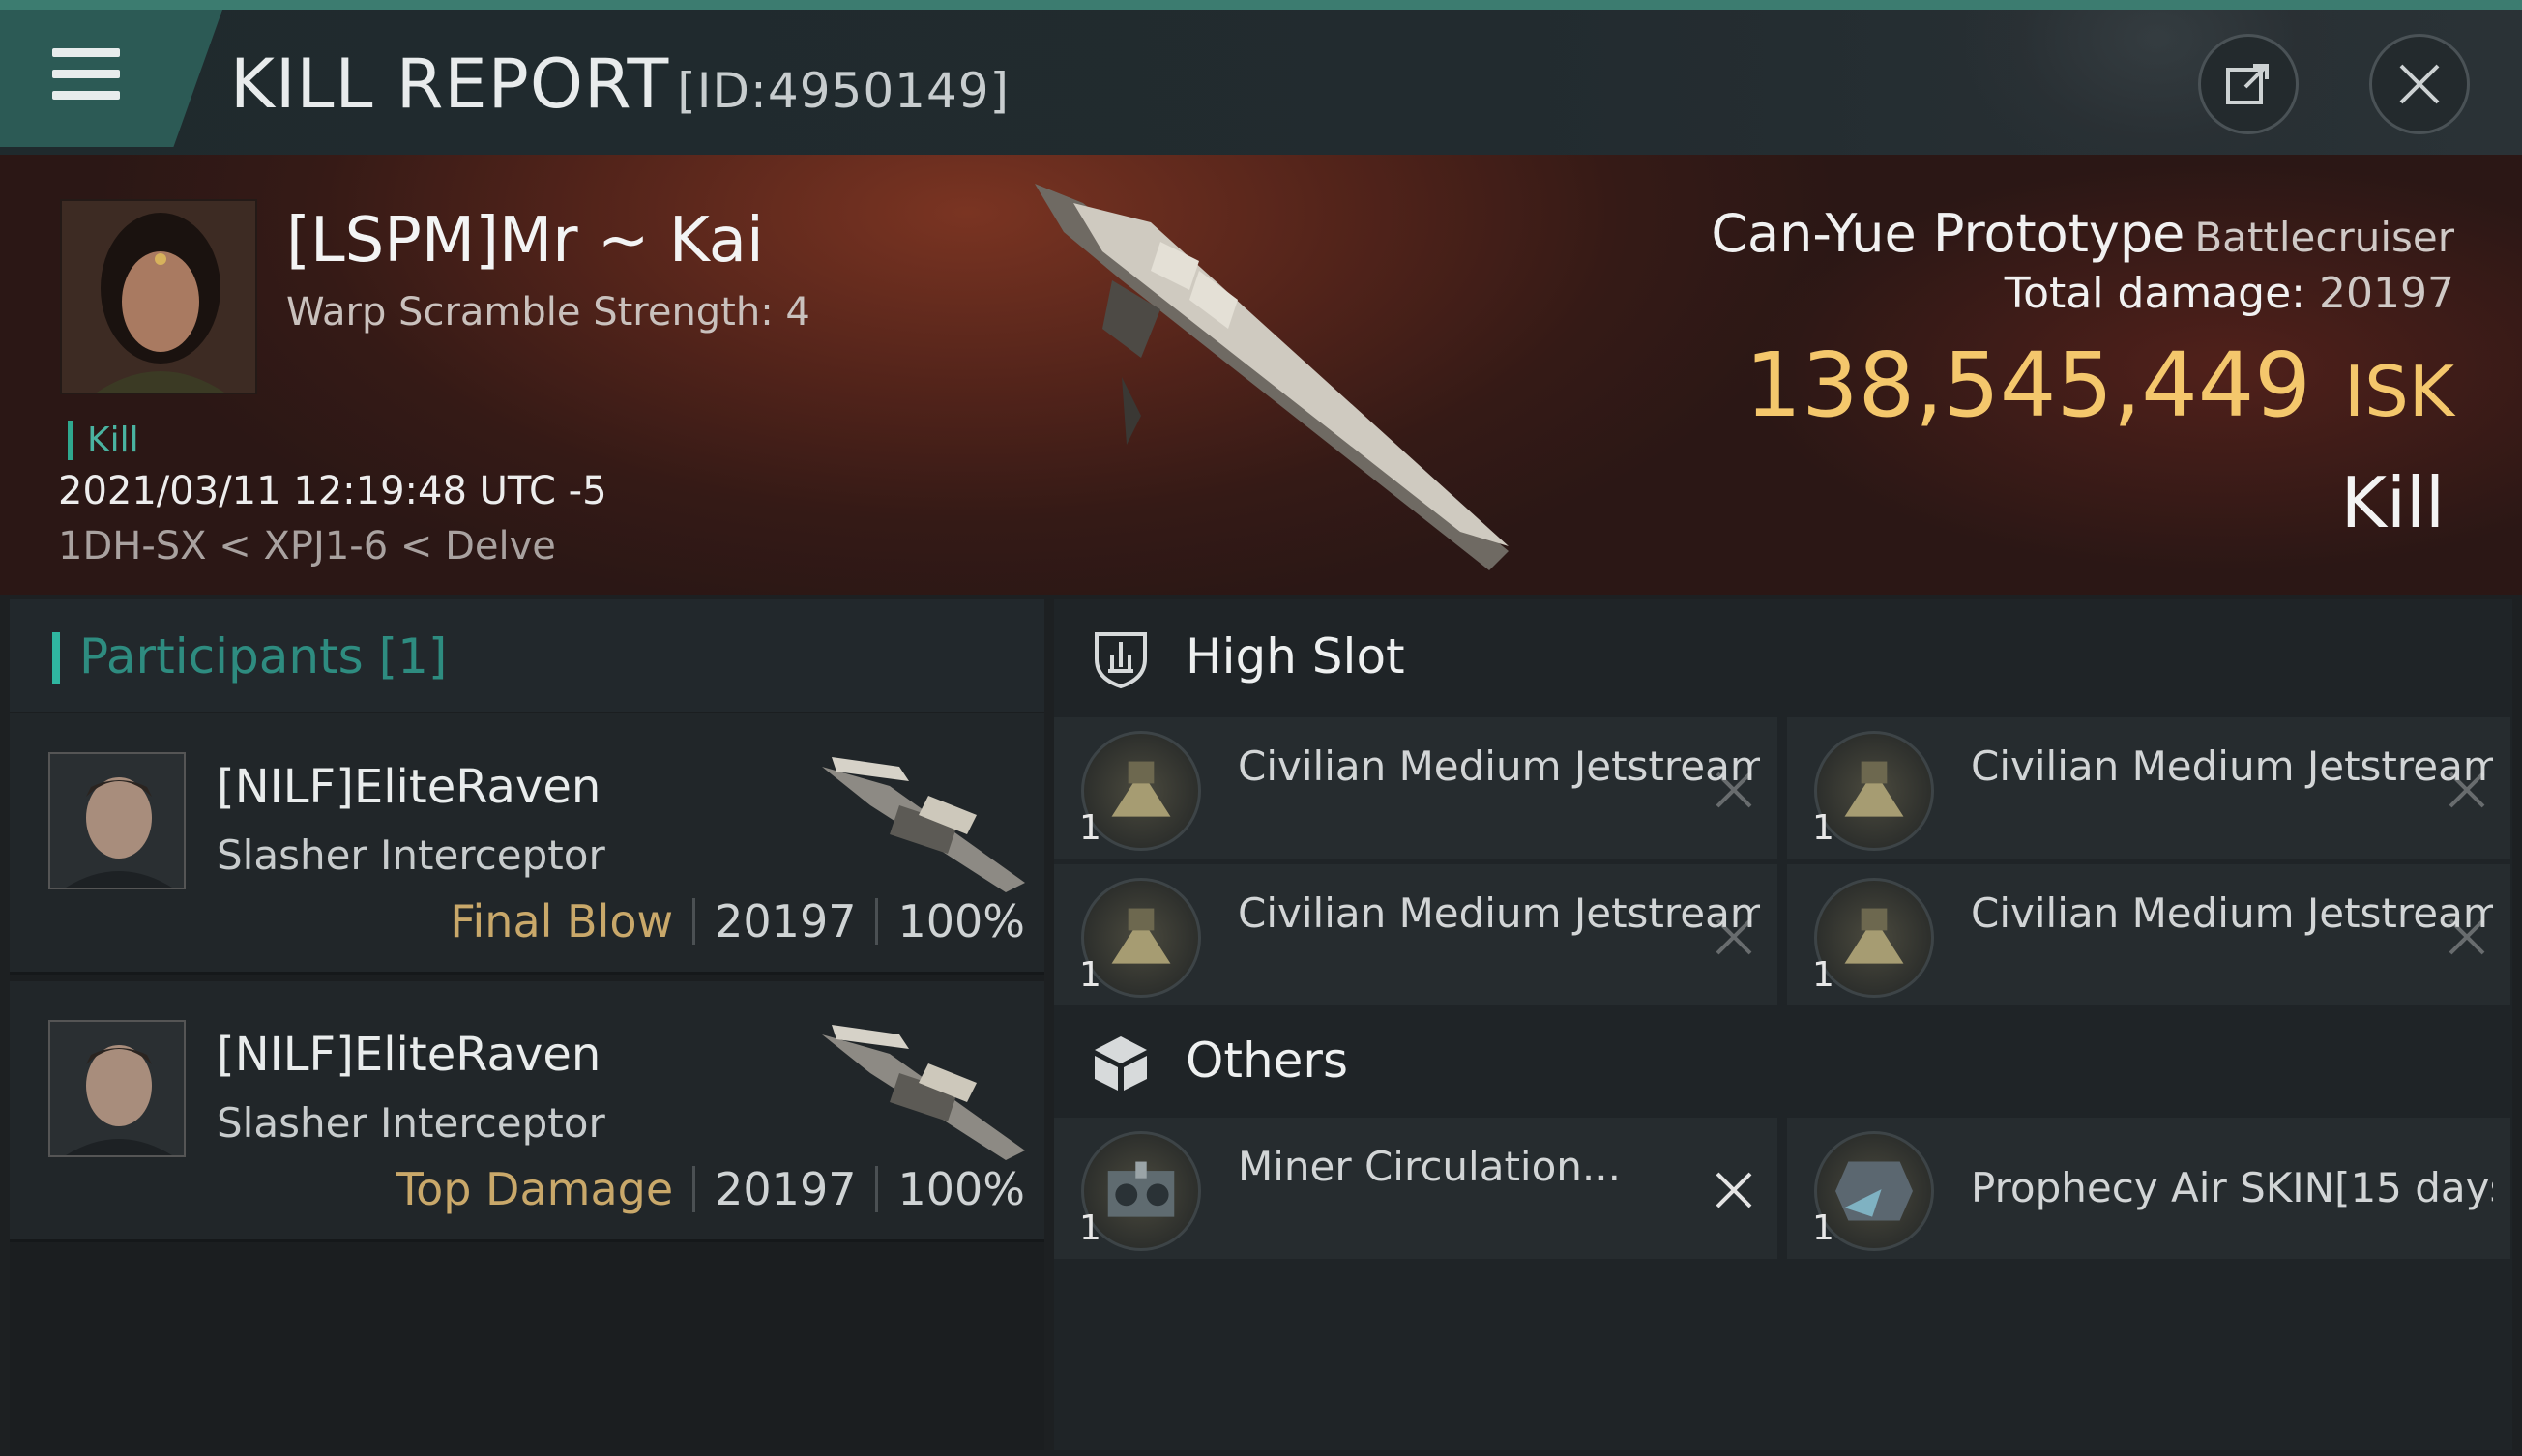 The image size is (2522, 1456). What do you see at coordinates (1261, 83) in the screenshot?
I see `window-header: KILL REPORT [ID:4950149]` at bounding box center [1261, 83].